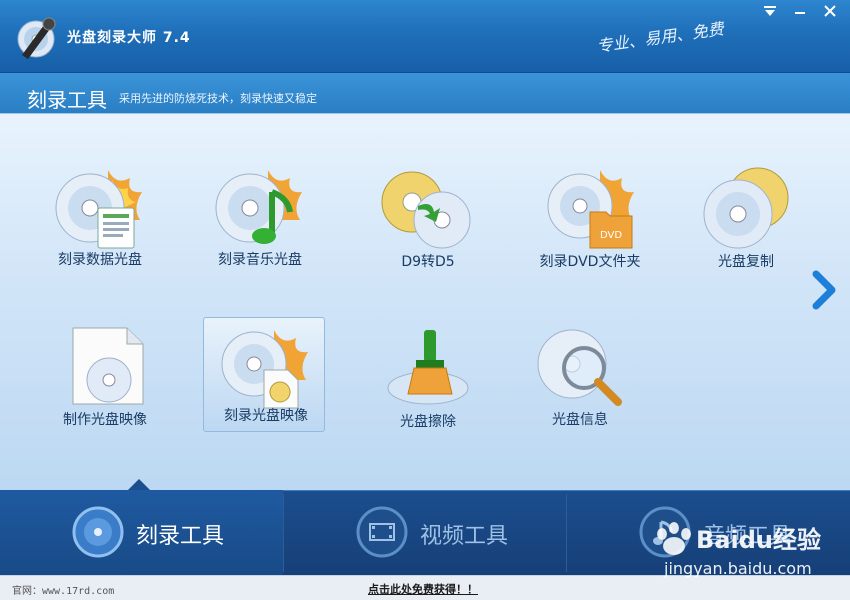  I want to click on tab-burn-tools: 刻录工具, so click(141, 532).